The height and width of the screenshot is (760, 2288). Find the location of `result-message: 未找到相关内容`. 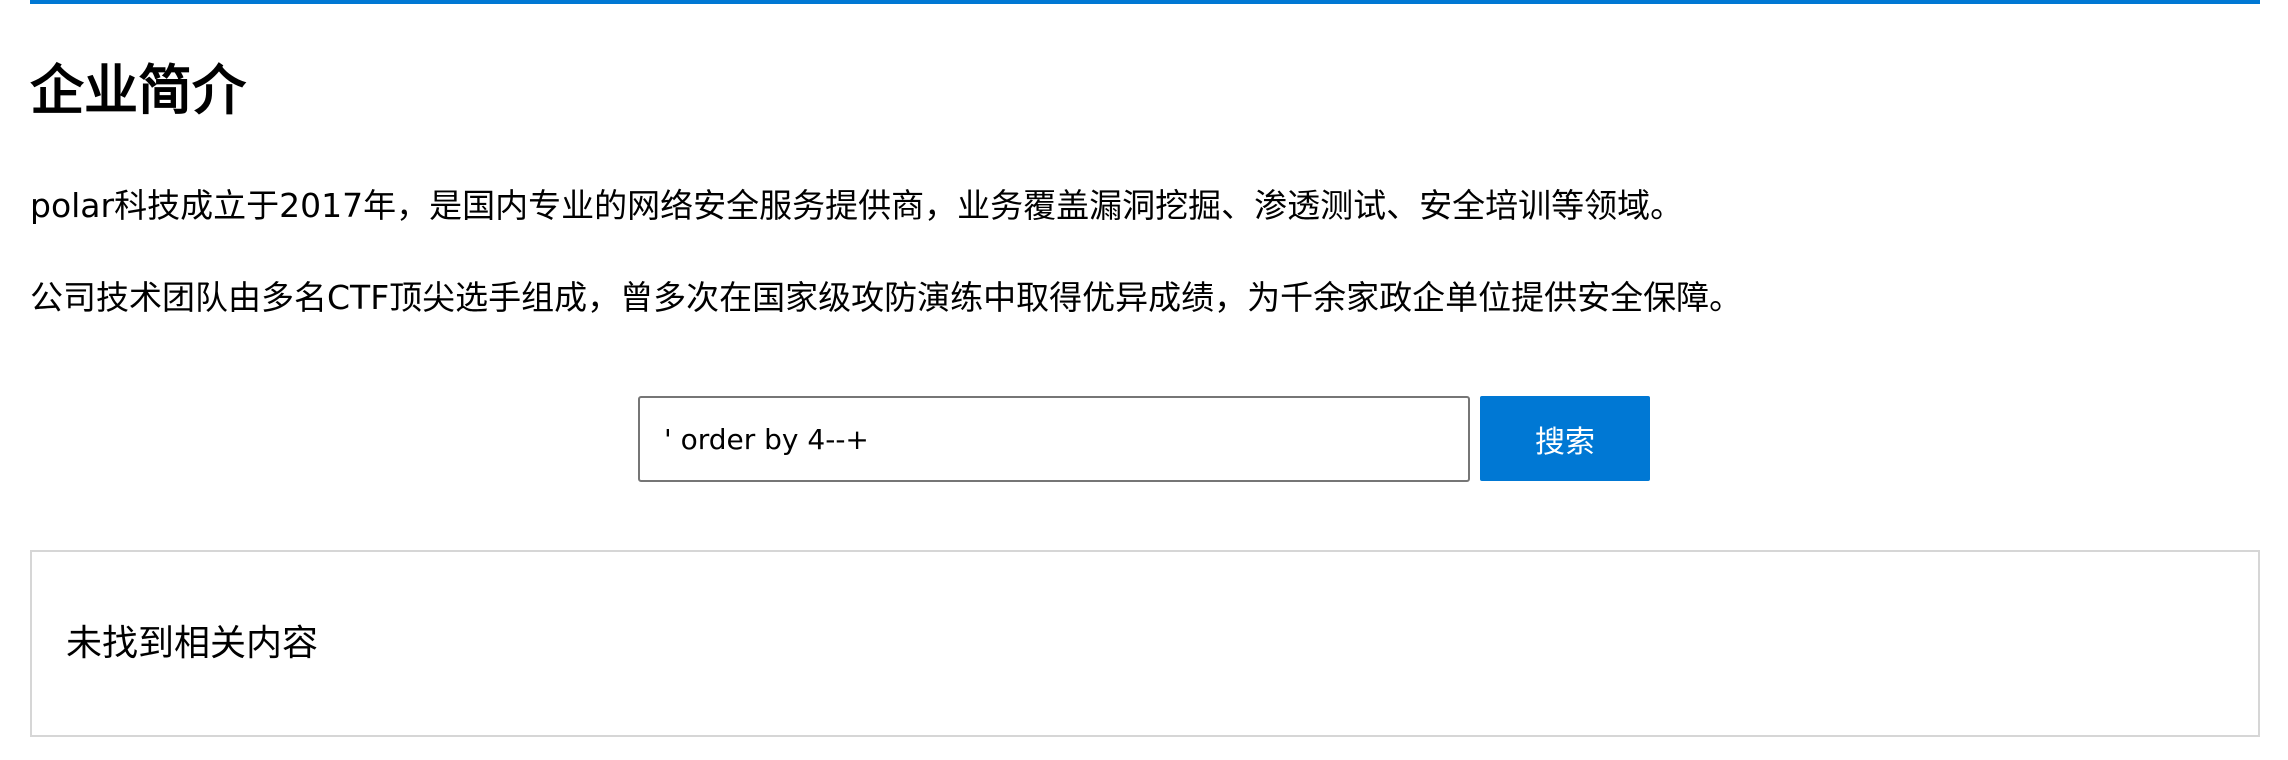

result-message: 未找到相关内容 is located at coordinates (192, 643).